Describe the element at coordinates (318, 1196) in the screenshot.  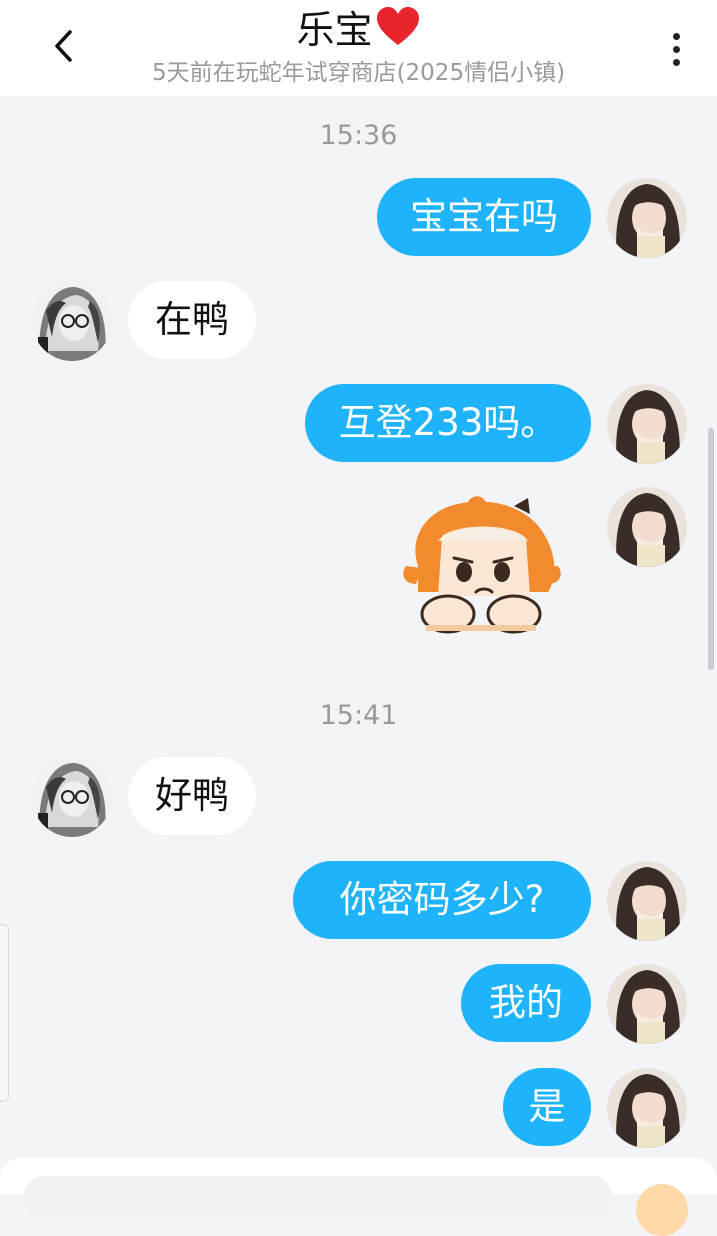
I see `message-input` at that location.